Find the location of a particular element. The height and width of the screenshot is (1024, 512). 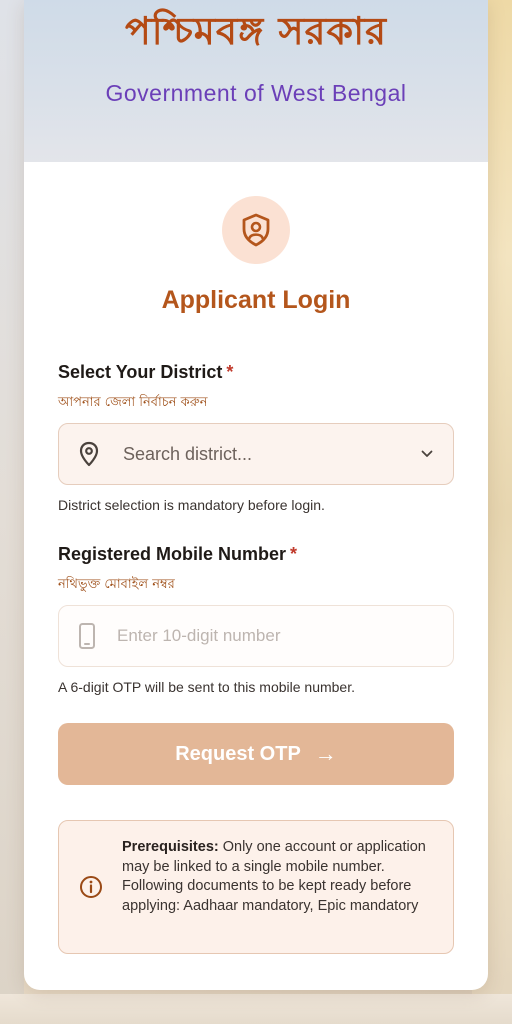

location-pin-icon is located at coordinates (94, 454).